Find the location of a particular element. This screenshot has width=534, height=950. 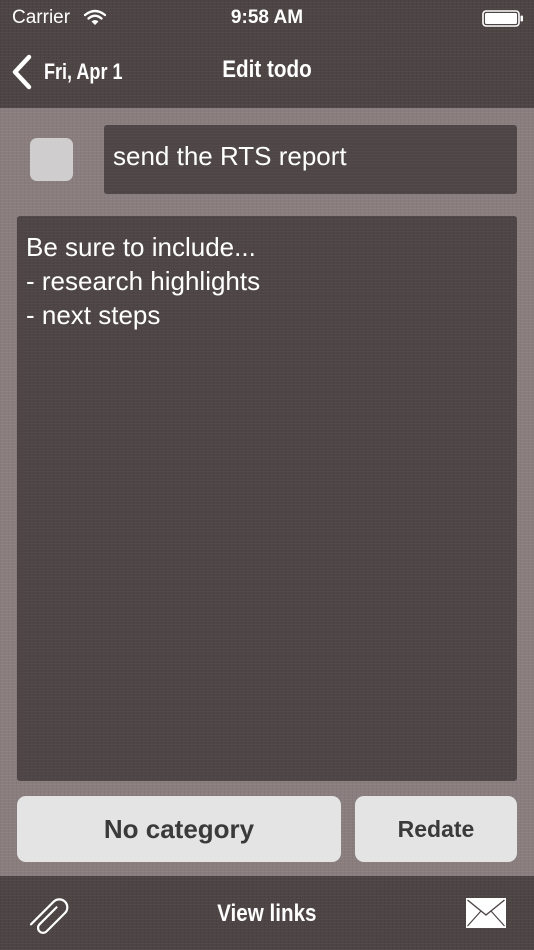

status-bar: Carrier 9:58 AM is located at coordinates (267, 19).